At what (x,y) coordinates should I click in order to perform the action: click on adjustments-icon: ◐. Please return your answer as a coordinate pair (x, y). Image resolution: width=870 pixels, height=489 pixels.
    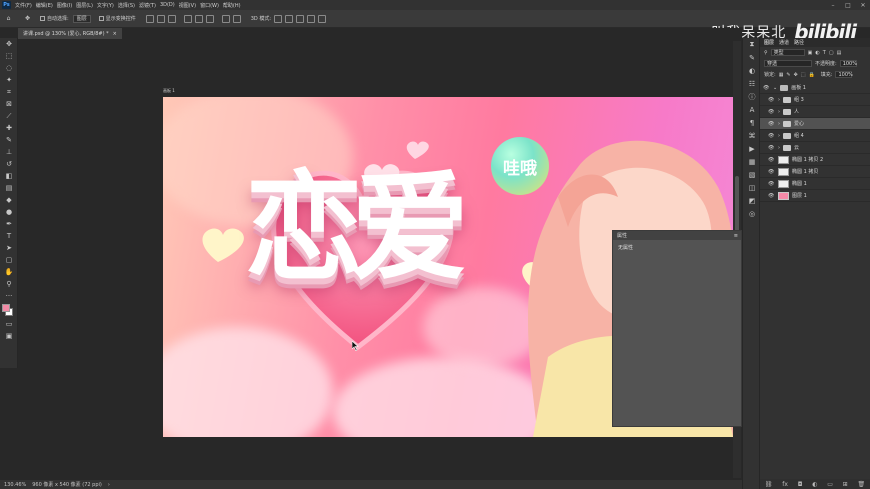
    Looking at the image, I should click on (752, 70).